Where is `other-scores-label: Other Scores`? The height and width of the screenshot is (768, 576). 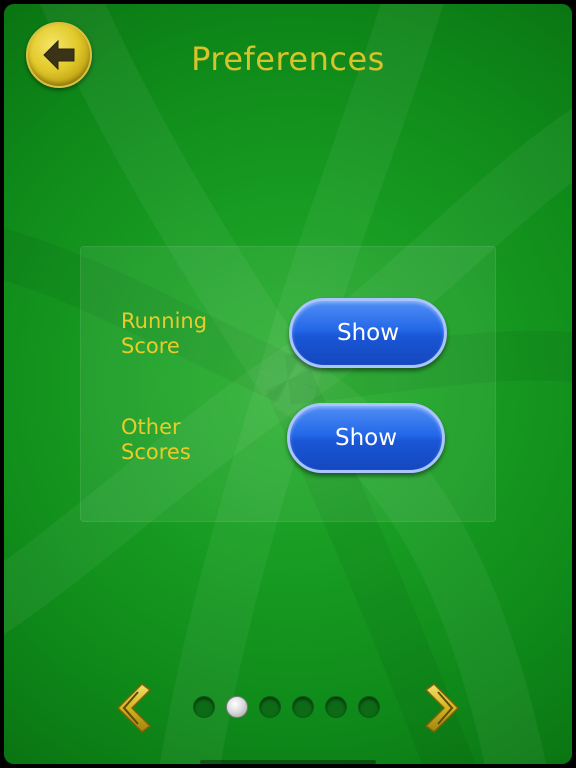 other-scores-label: Other Scores is located at coordinates (156, 439).